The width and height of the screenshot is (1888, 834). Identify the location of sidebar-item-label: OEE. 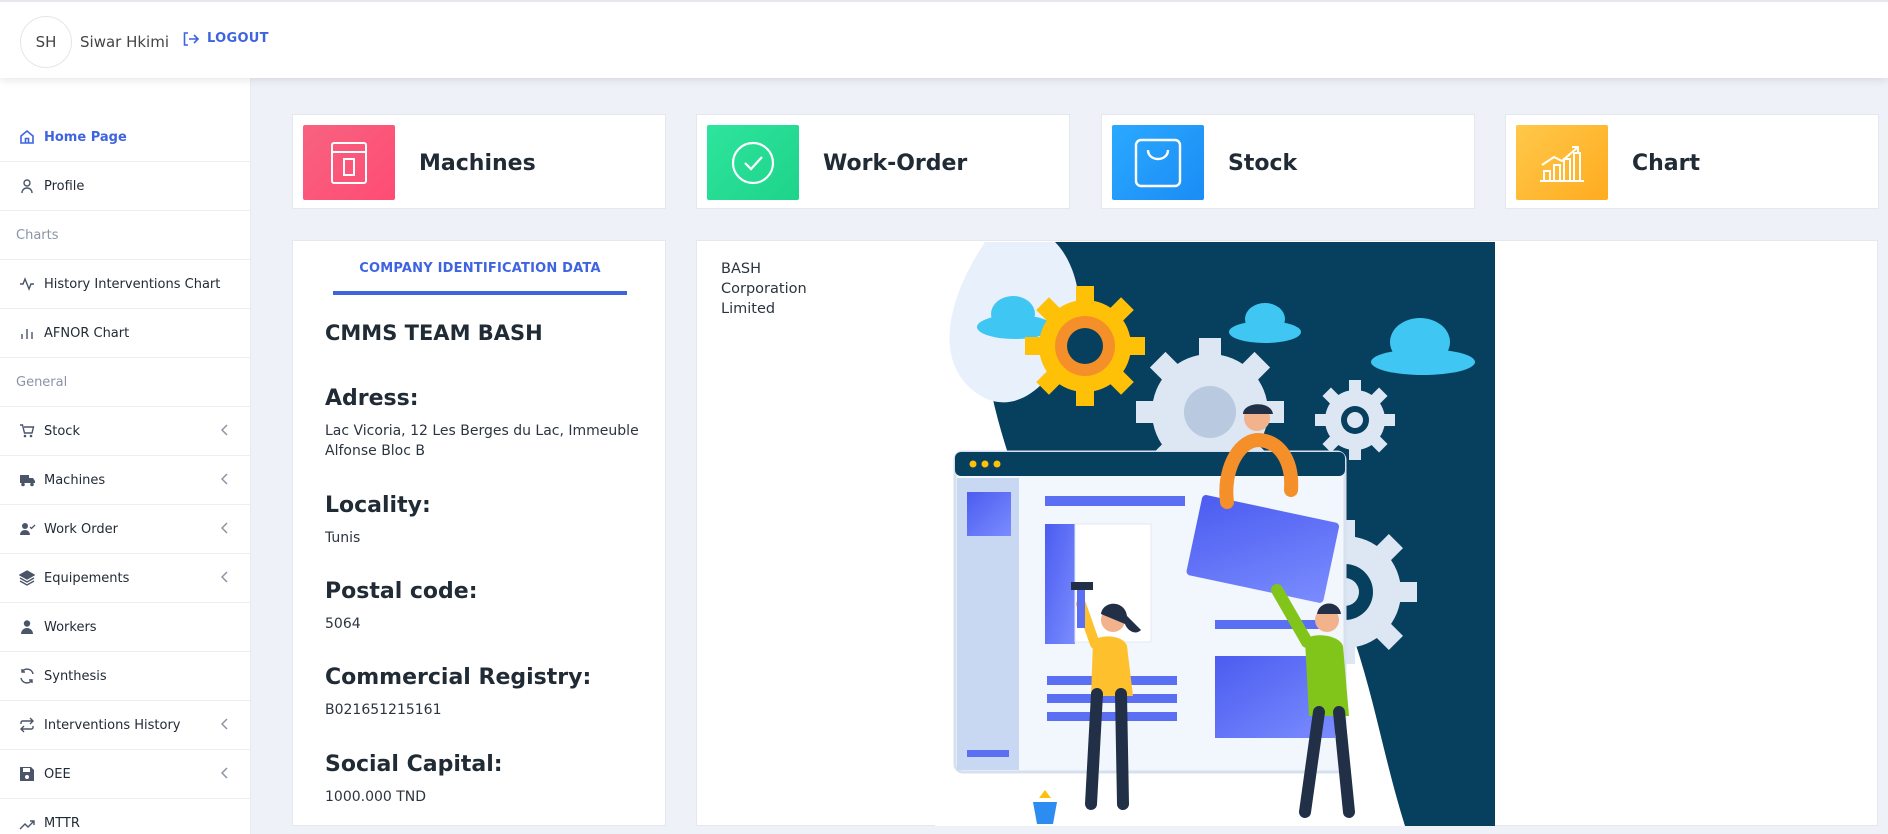
(57, 774).